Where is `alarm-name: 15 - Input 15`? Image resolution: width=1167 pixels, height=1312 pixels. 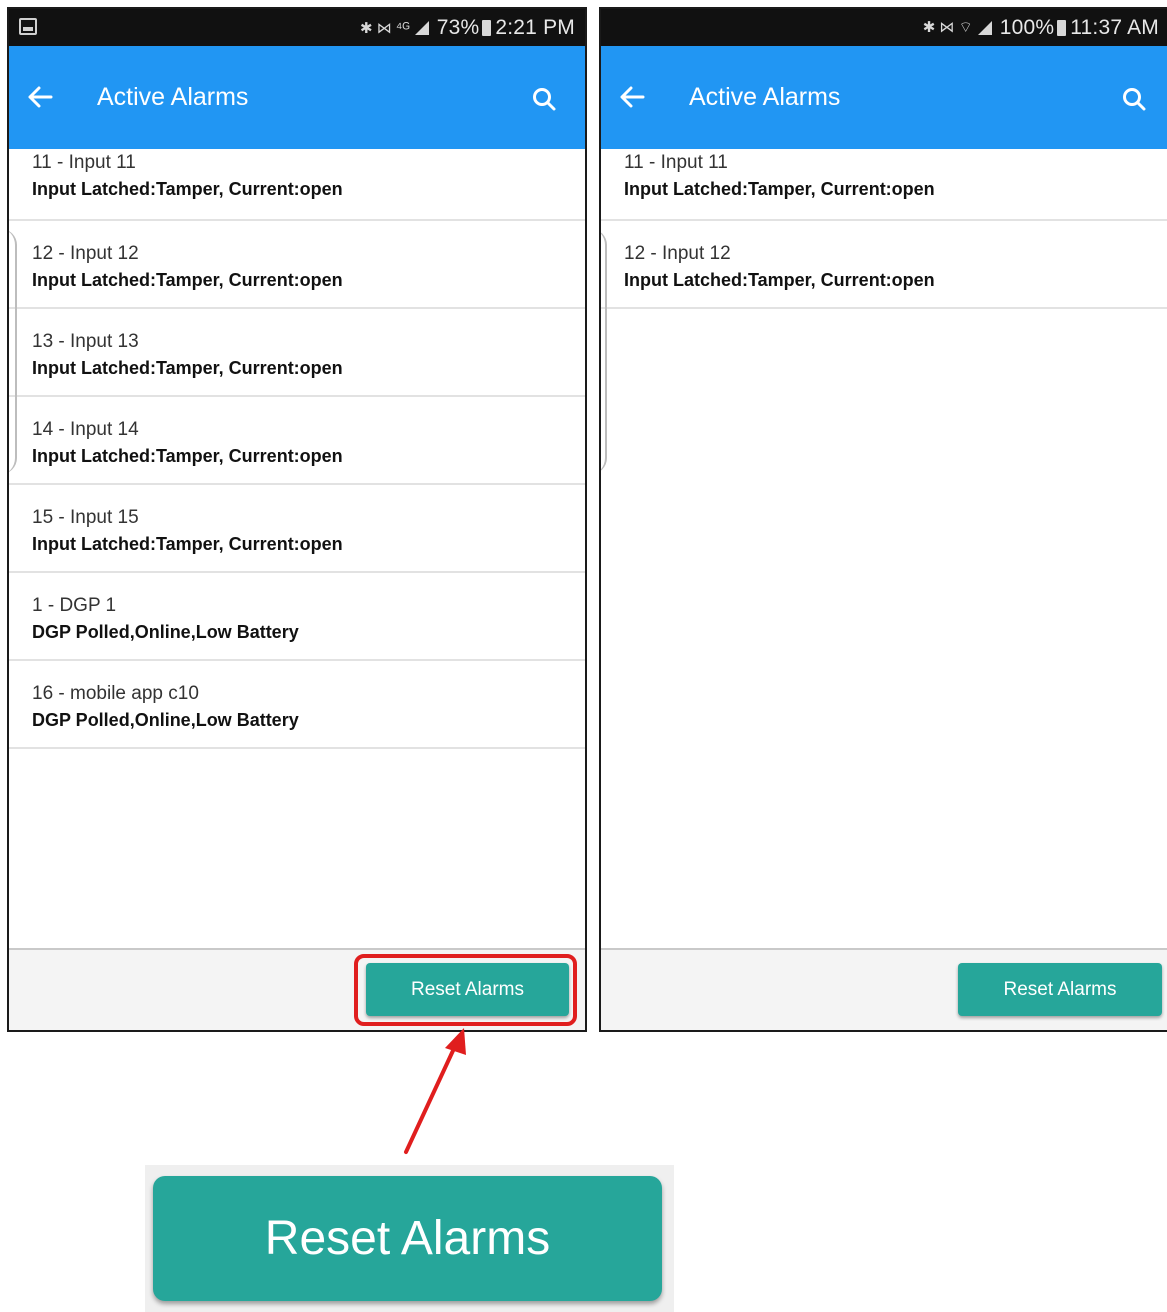 alarm-name: 15 - Input 15 is located at coordinates (85, 517).